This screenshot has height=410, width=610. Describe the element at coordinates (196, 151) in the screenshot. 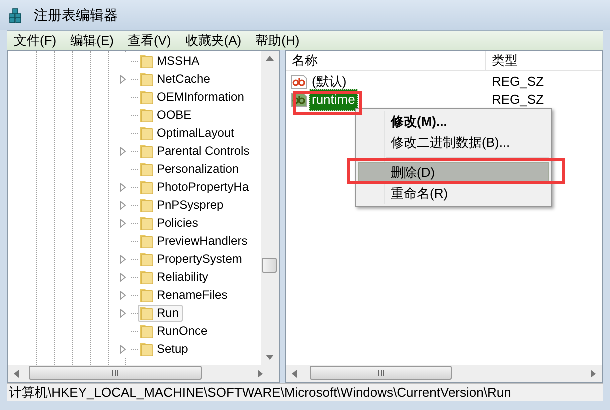

I see `tree-item: Parental Controls` at that location.